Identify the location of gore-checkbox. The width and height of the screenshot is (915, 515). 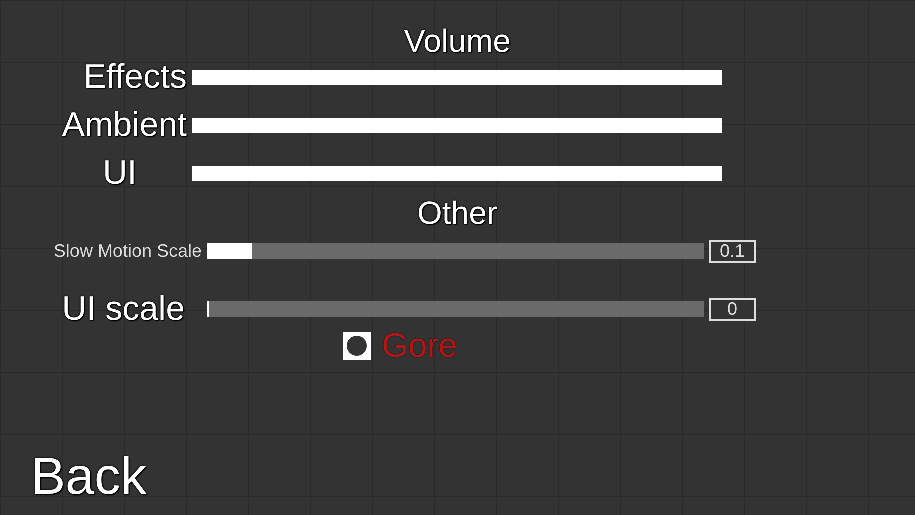
(357, 346).